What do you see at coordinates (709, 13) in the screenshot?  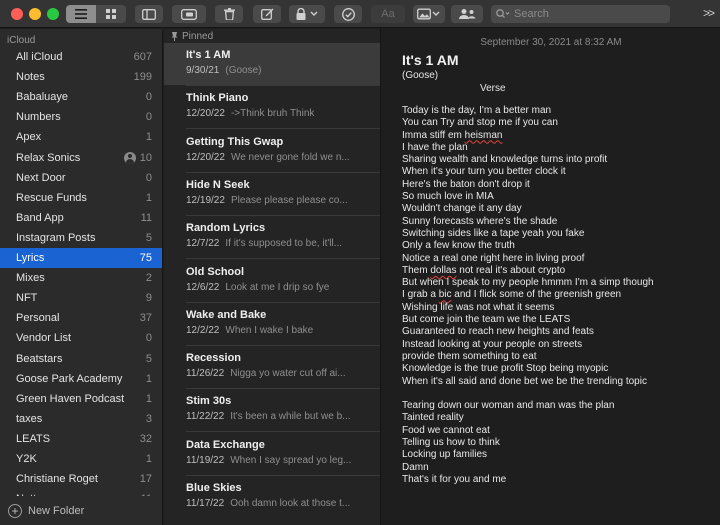 I see `toolbar-overflow-icon: >>` at bounding box center [709, 13].